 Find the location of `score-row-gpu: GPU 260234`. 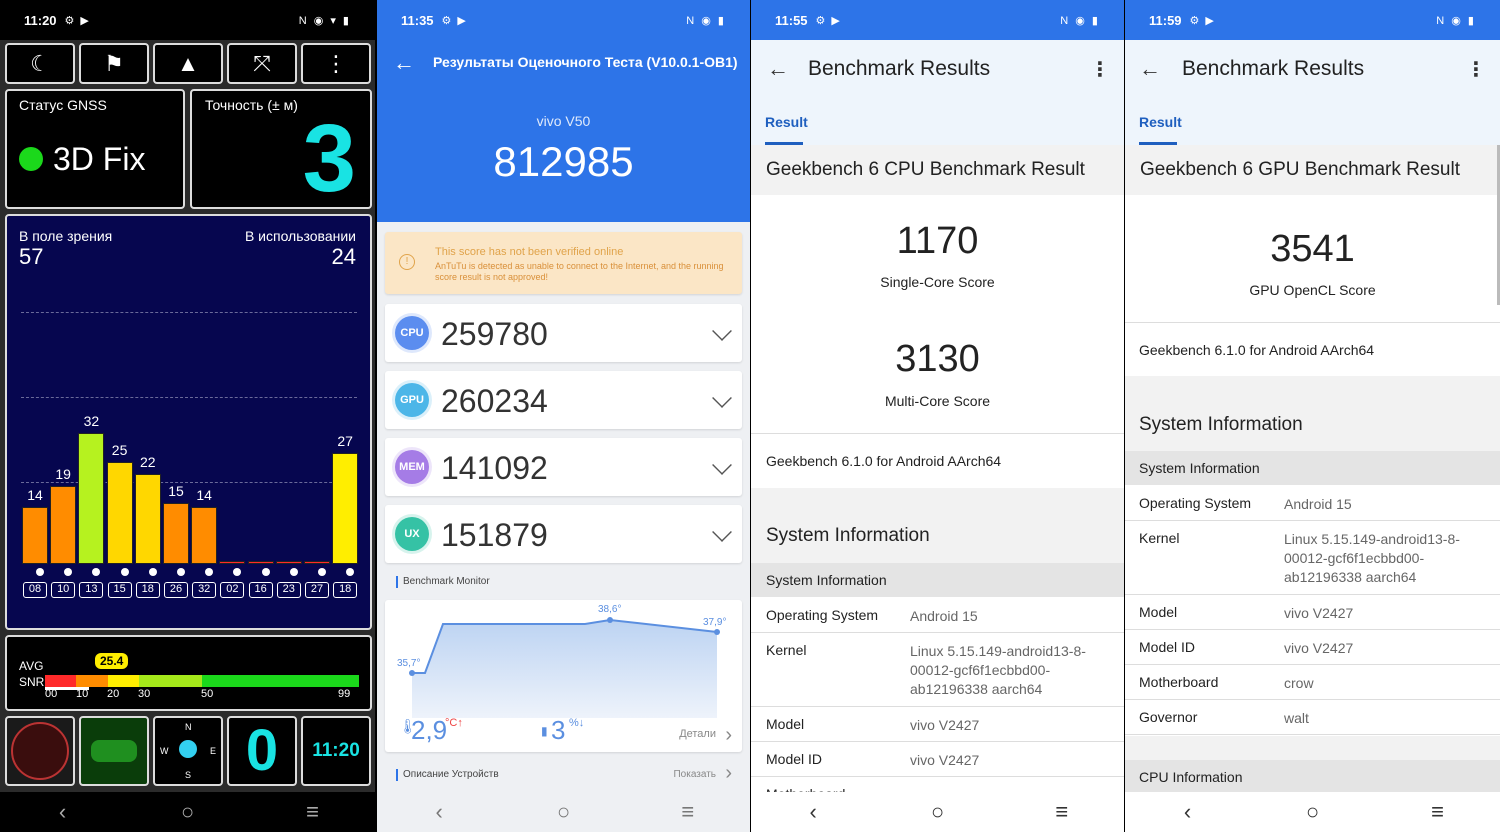

score-row-gpu: GPU 260234 is located at coordinates (563, 400).